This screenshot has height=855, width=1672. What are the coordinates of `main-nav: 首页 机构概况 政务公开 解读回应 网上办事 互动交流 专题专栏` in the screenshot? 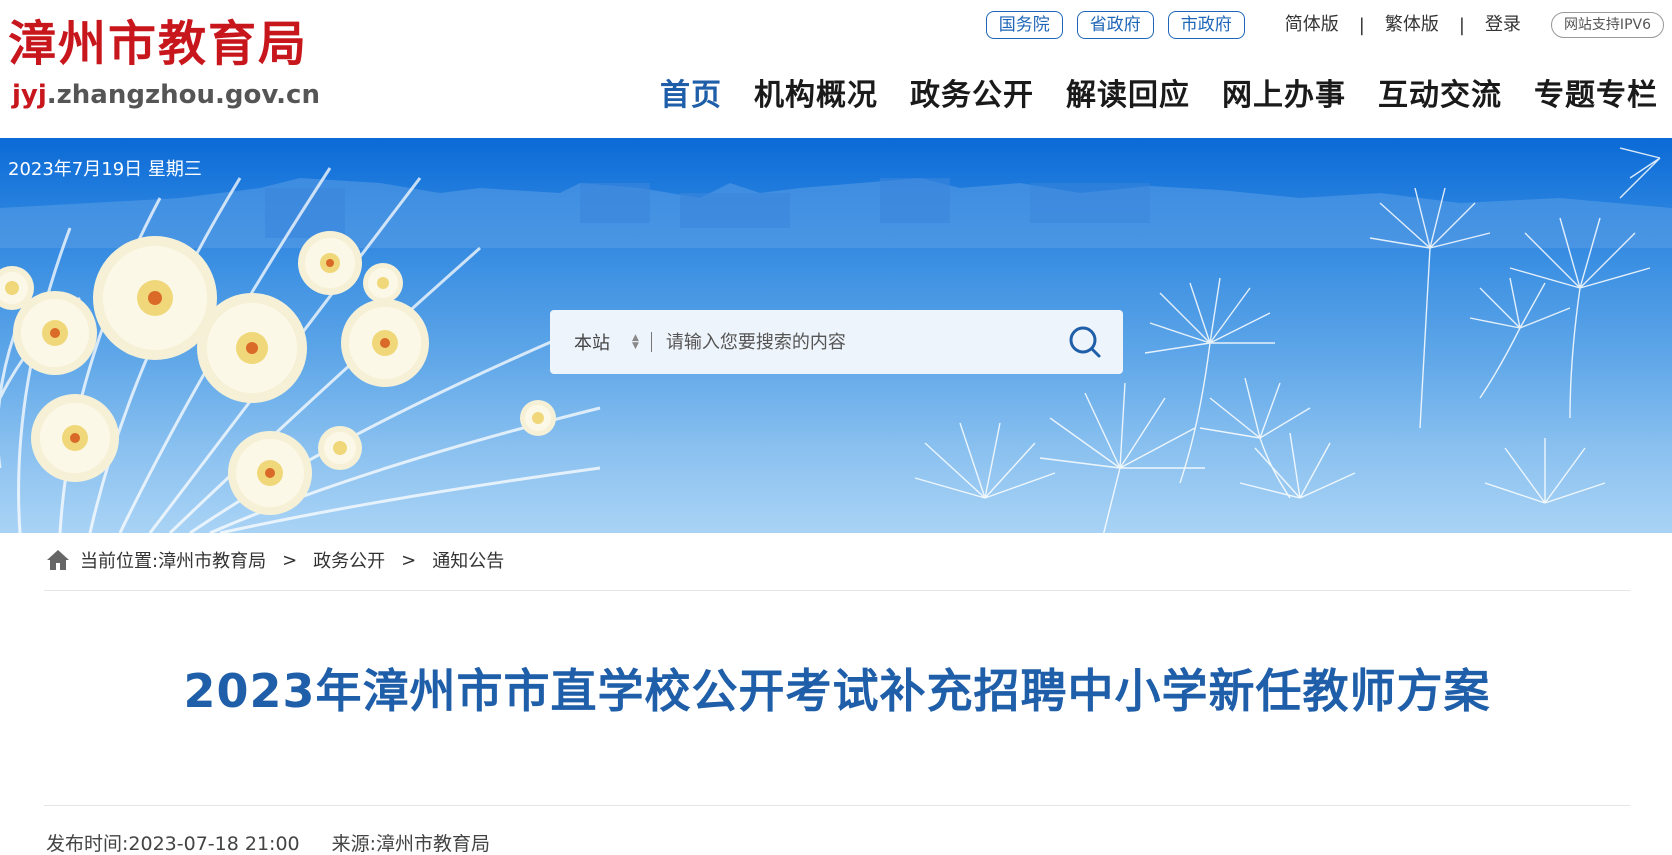 It's located at (1143, 96).